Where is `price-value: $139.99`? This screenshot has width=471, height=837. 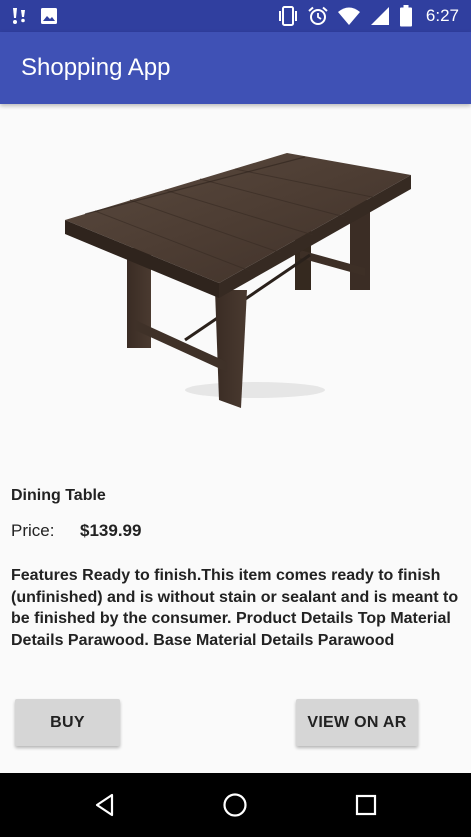 price-value: $139.99 is located at coordinates (111, 530).